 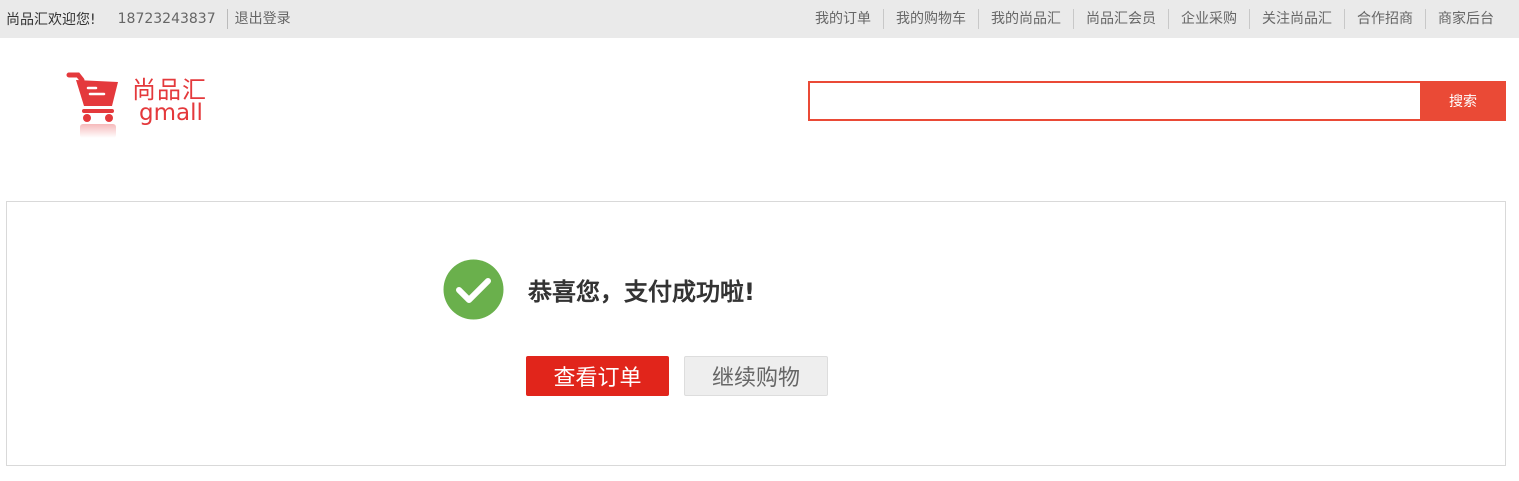 I want to click on nav-my-orders: 我的订单, so click(x=843, y=19).